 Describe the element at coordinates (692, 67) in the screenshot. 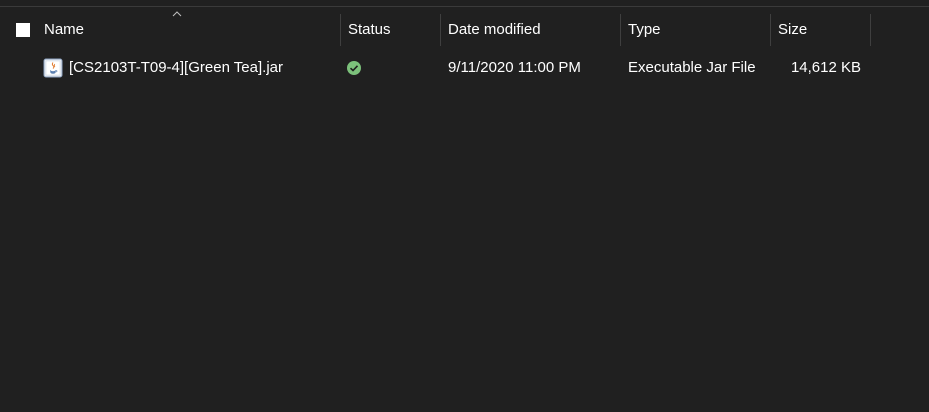

I see `file-type: Executable Jar File` at that location.